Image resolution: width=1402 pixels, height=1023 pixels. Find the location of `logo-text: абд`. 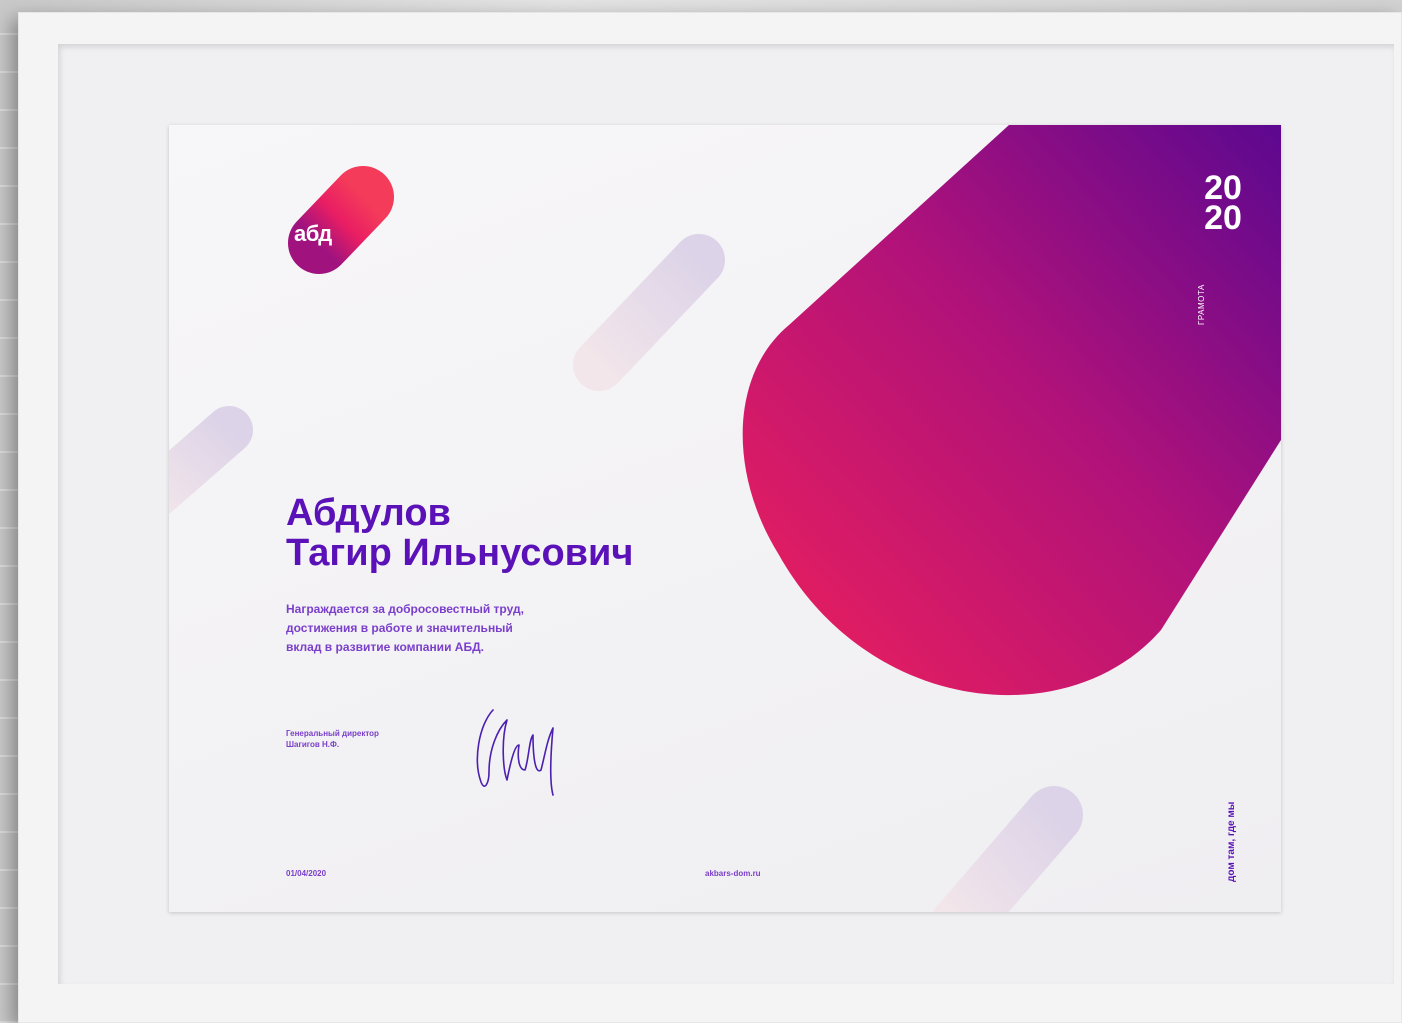

logo-text: абд is located at coordinates (313, 233).